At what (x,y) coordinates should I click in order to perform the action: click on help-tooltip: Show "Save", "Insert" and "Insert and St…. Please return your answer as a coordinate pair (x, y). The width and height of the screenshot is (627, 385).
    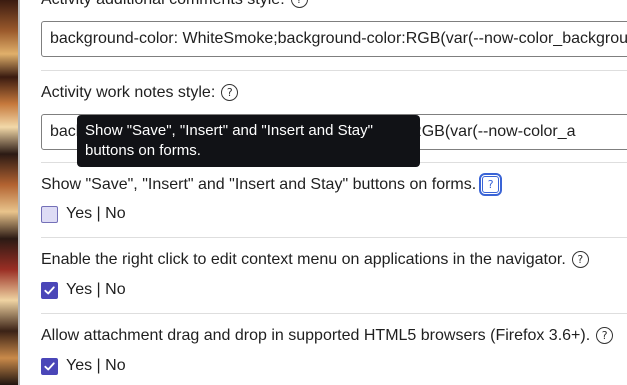
    Looking at the image, I should click on (248, 141).